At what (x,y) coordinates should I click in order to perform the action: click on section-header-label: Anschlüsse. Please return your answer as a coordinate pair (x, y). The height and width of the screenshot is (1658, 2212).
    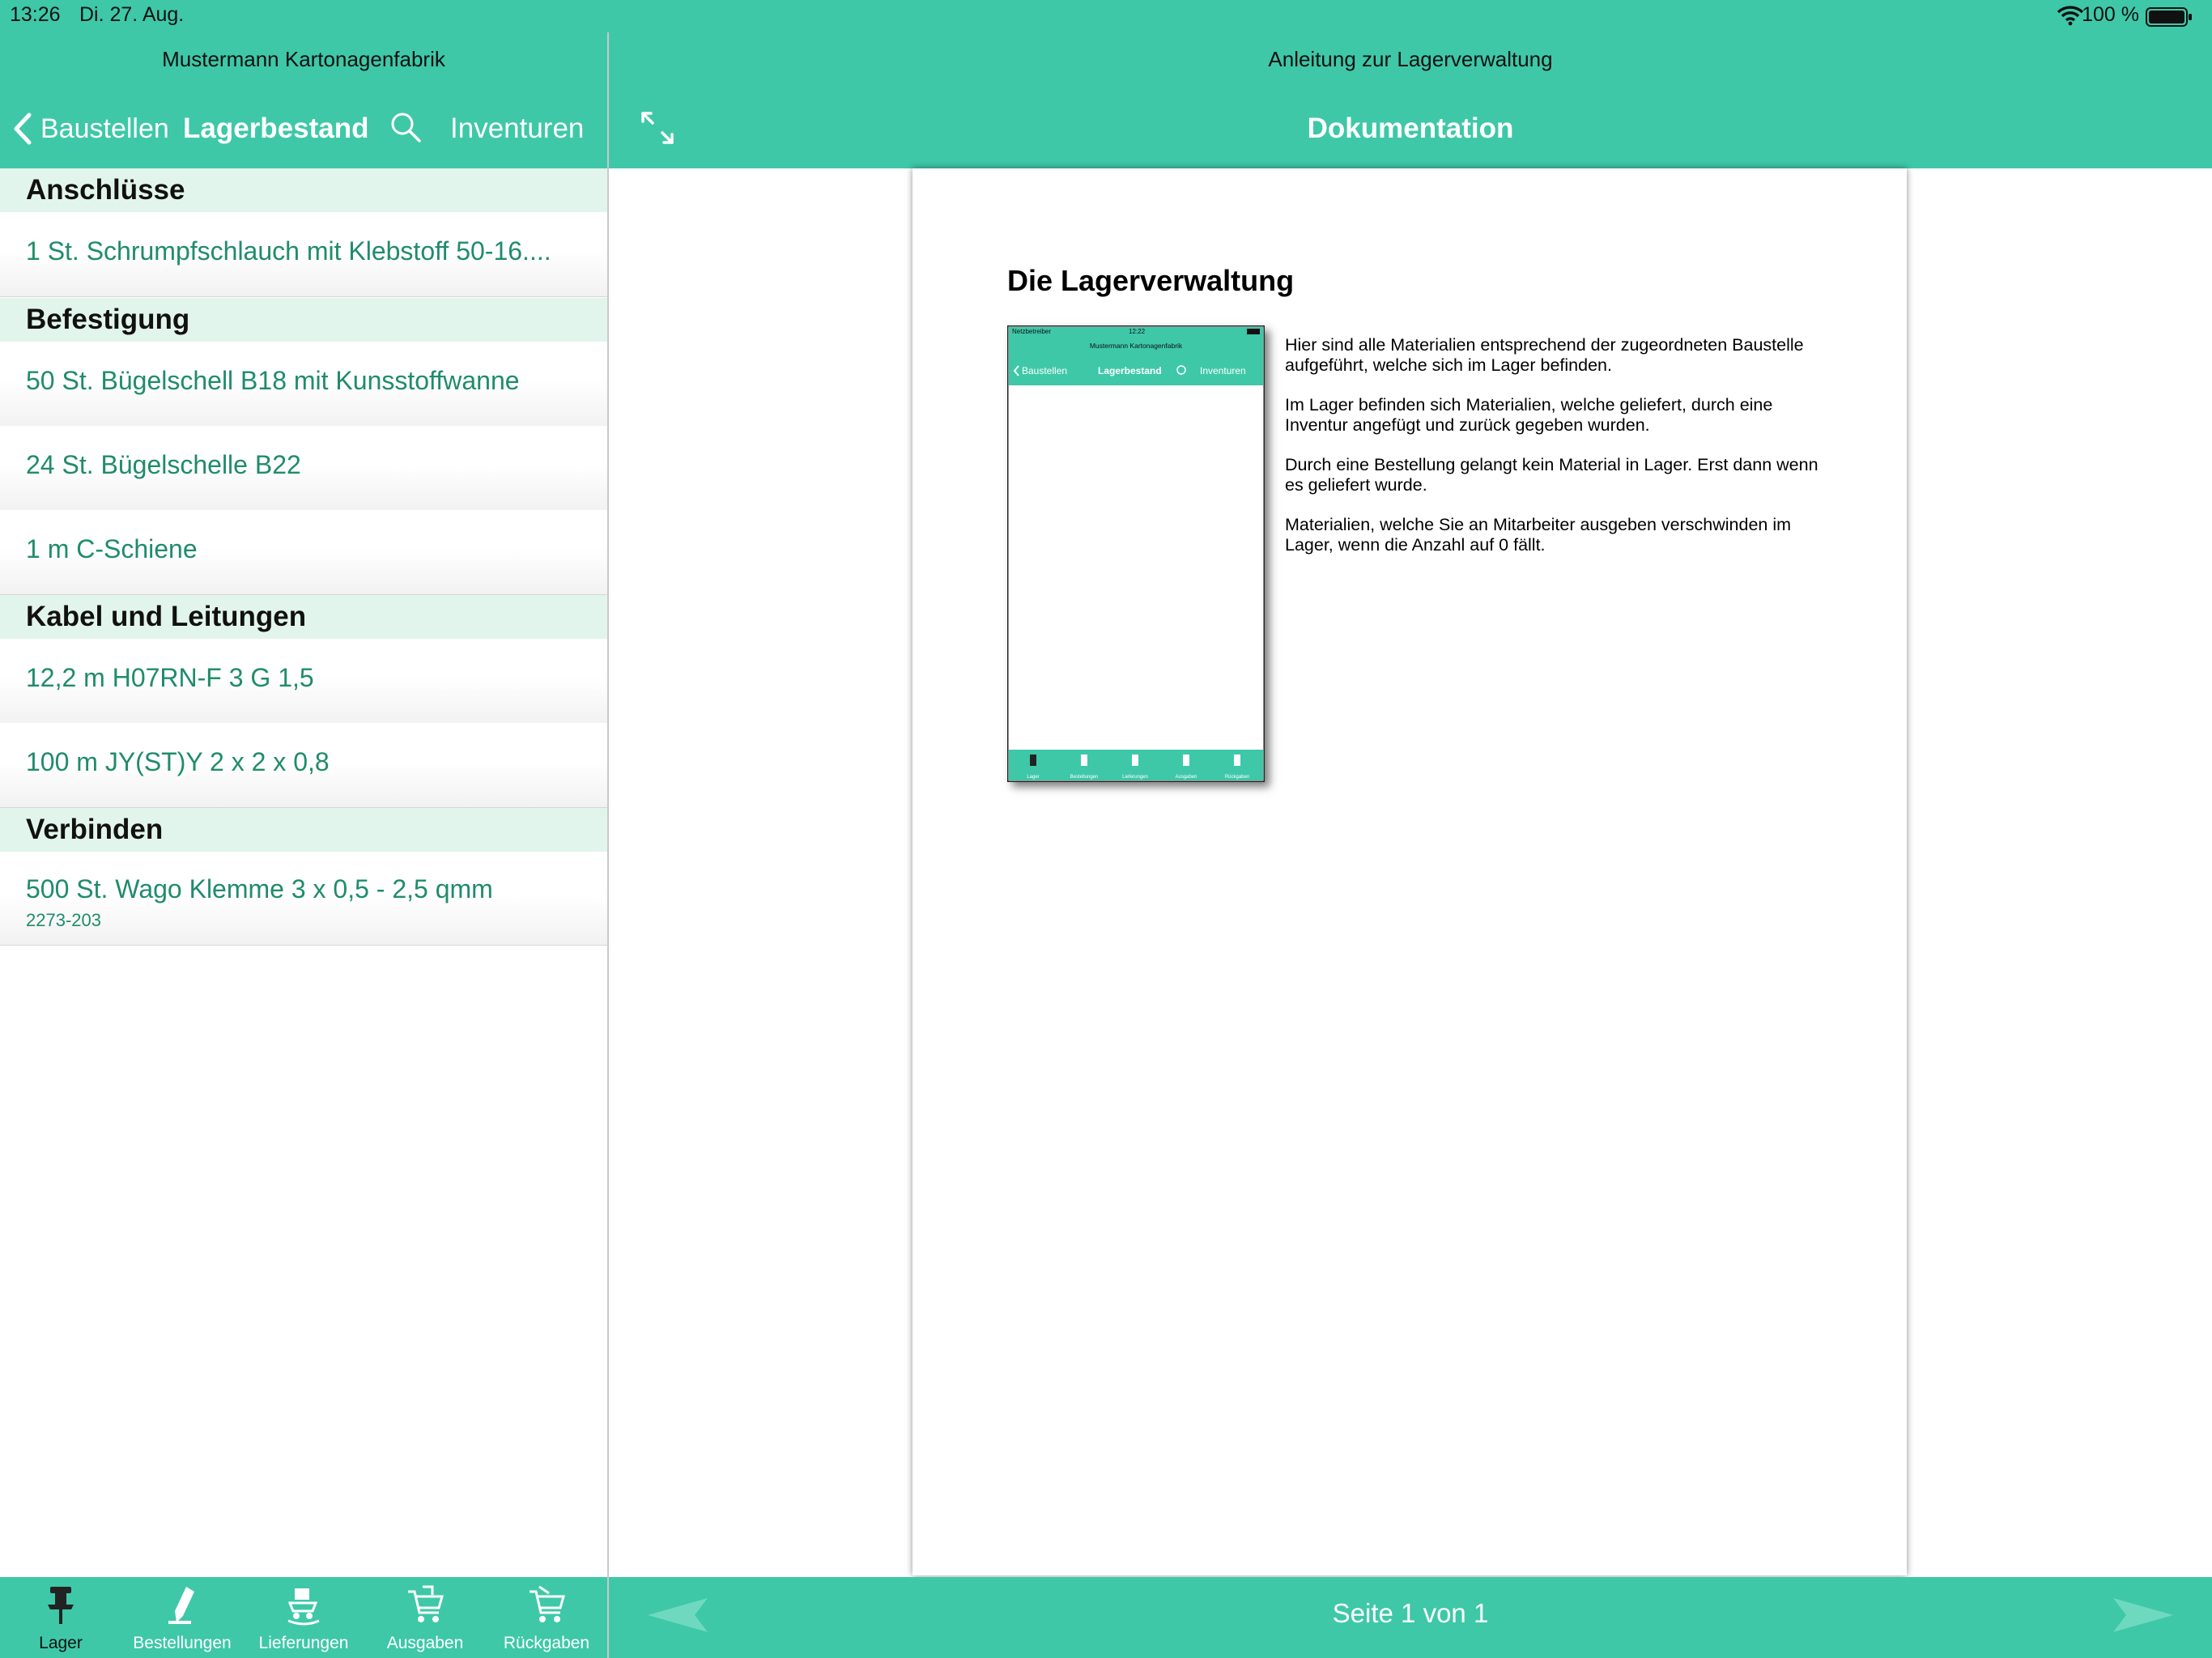
    Looking at the image, I should click on (105, 190).